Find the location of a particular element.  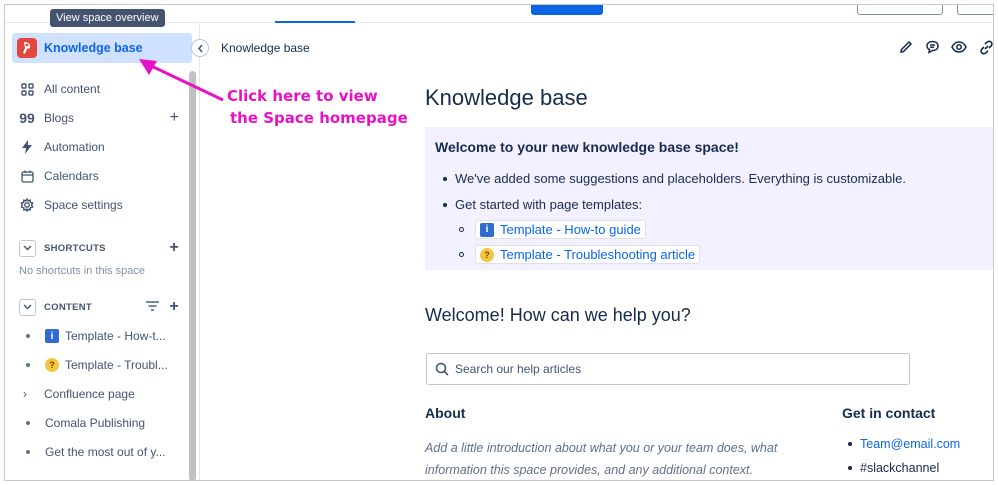

callout-line-2: the Space homepage is located at coordinates (319, 118).